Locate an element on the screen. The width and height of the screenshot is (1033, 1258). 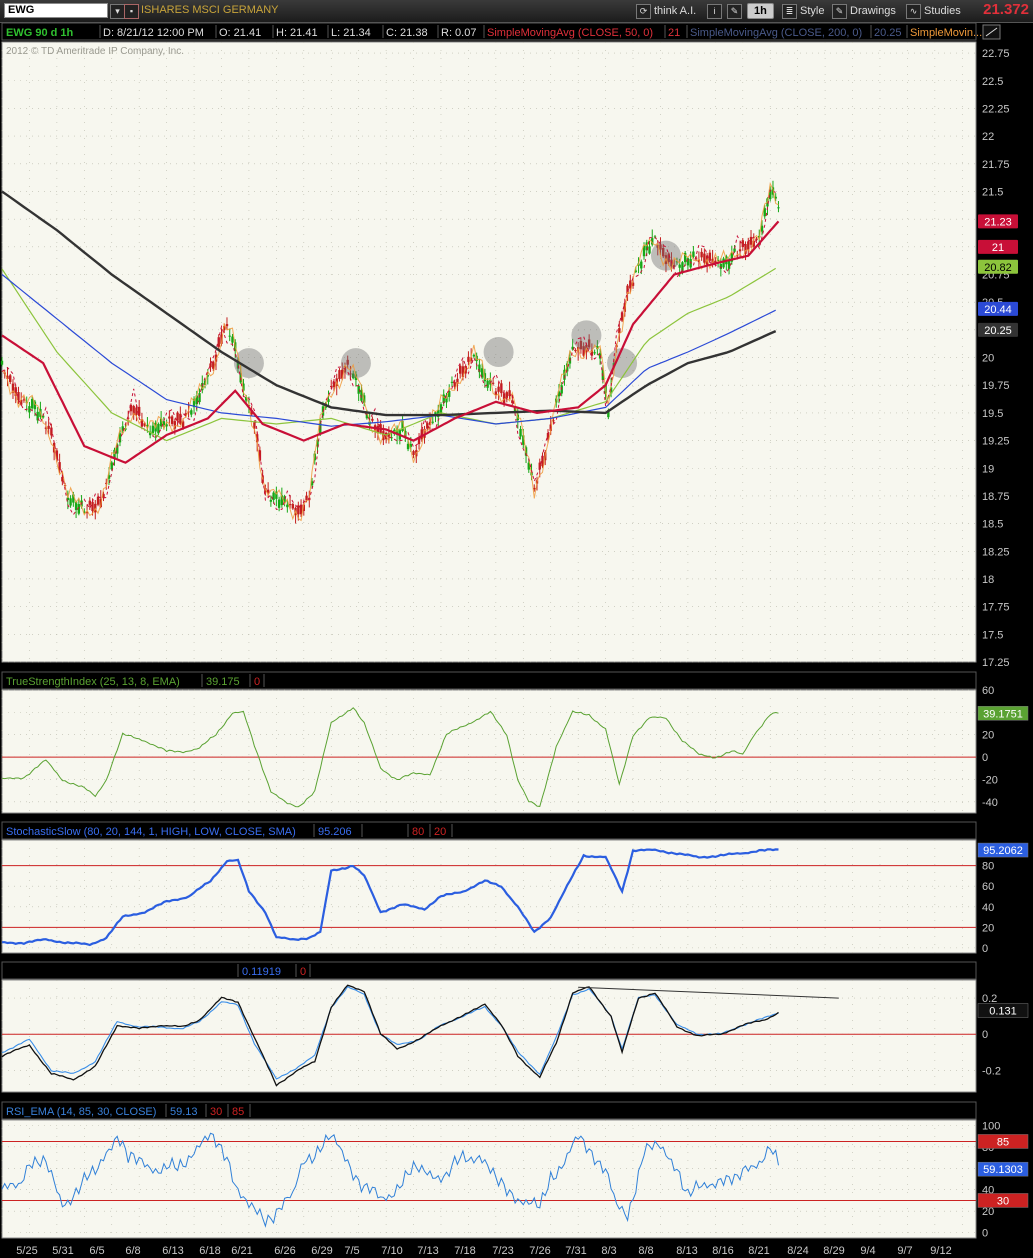
chart-settings-icon: i is located at coordinates (716, 11).